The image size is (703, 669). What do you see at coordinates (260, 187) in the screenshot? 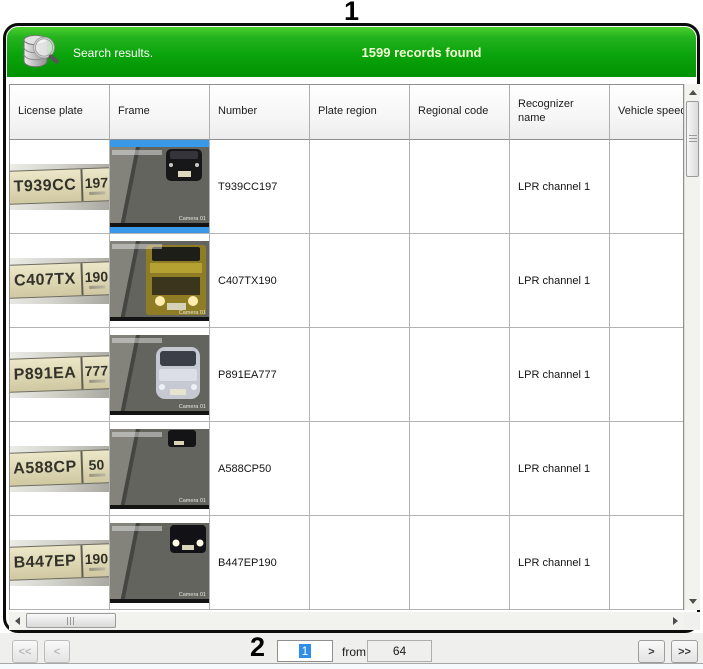
I see `number-cell: T939CC197` at bounding box center [260, 187].